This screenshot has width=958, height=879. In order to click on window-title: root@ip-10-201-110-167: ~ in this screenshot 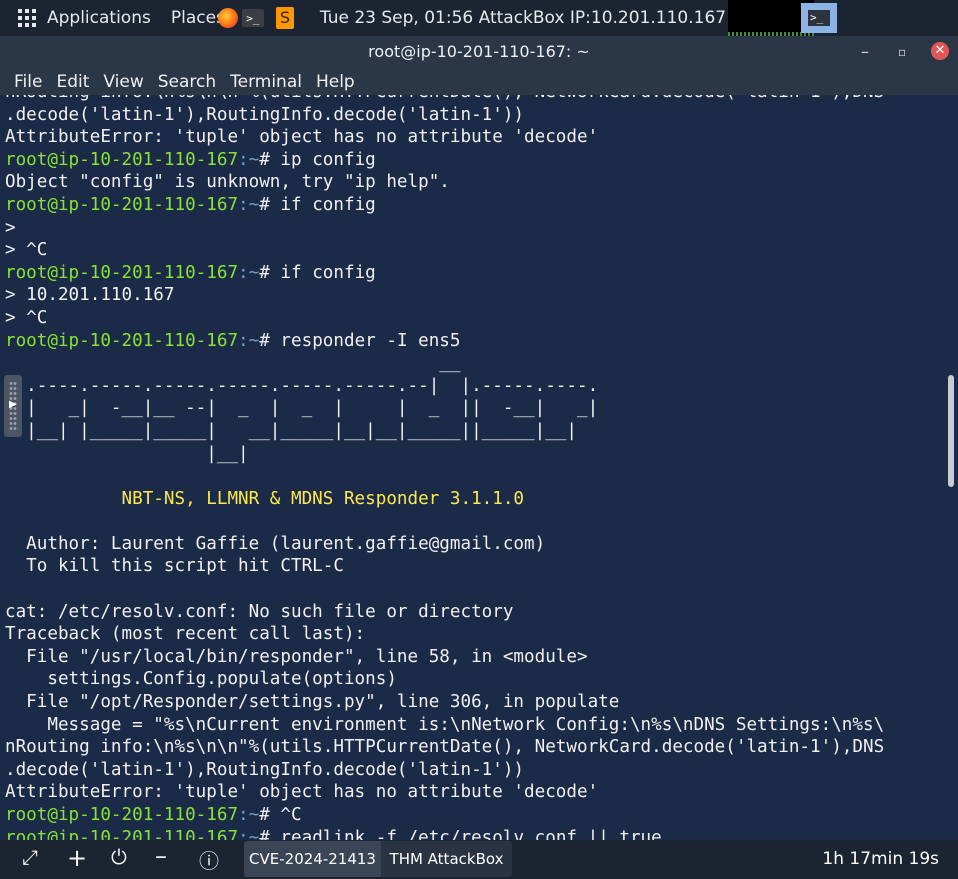, I will do `click(479, 51)`.